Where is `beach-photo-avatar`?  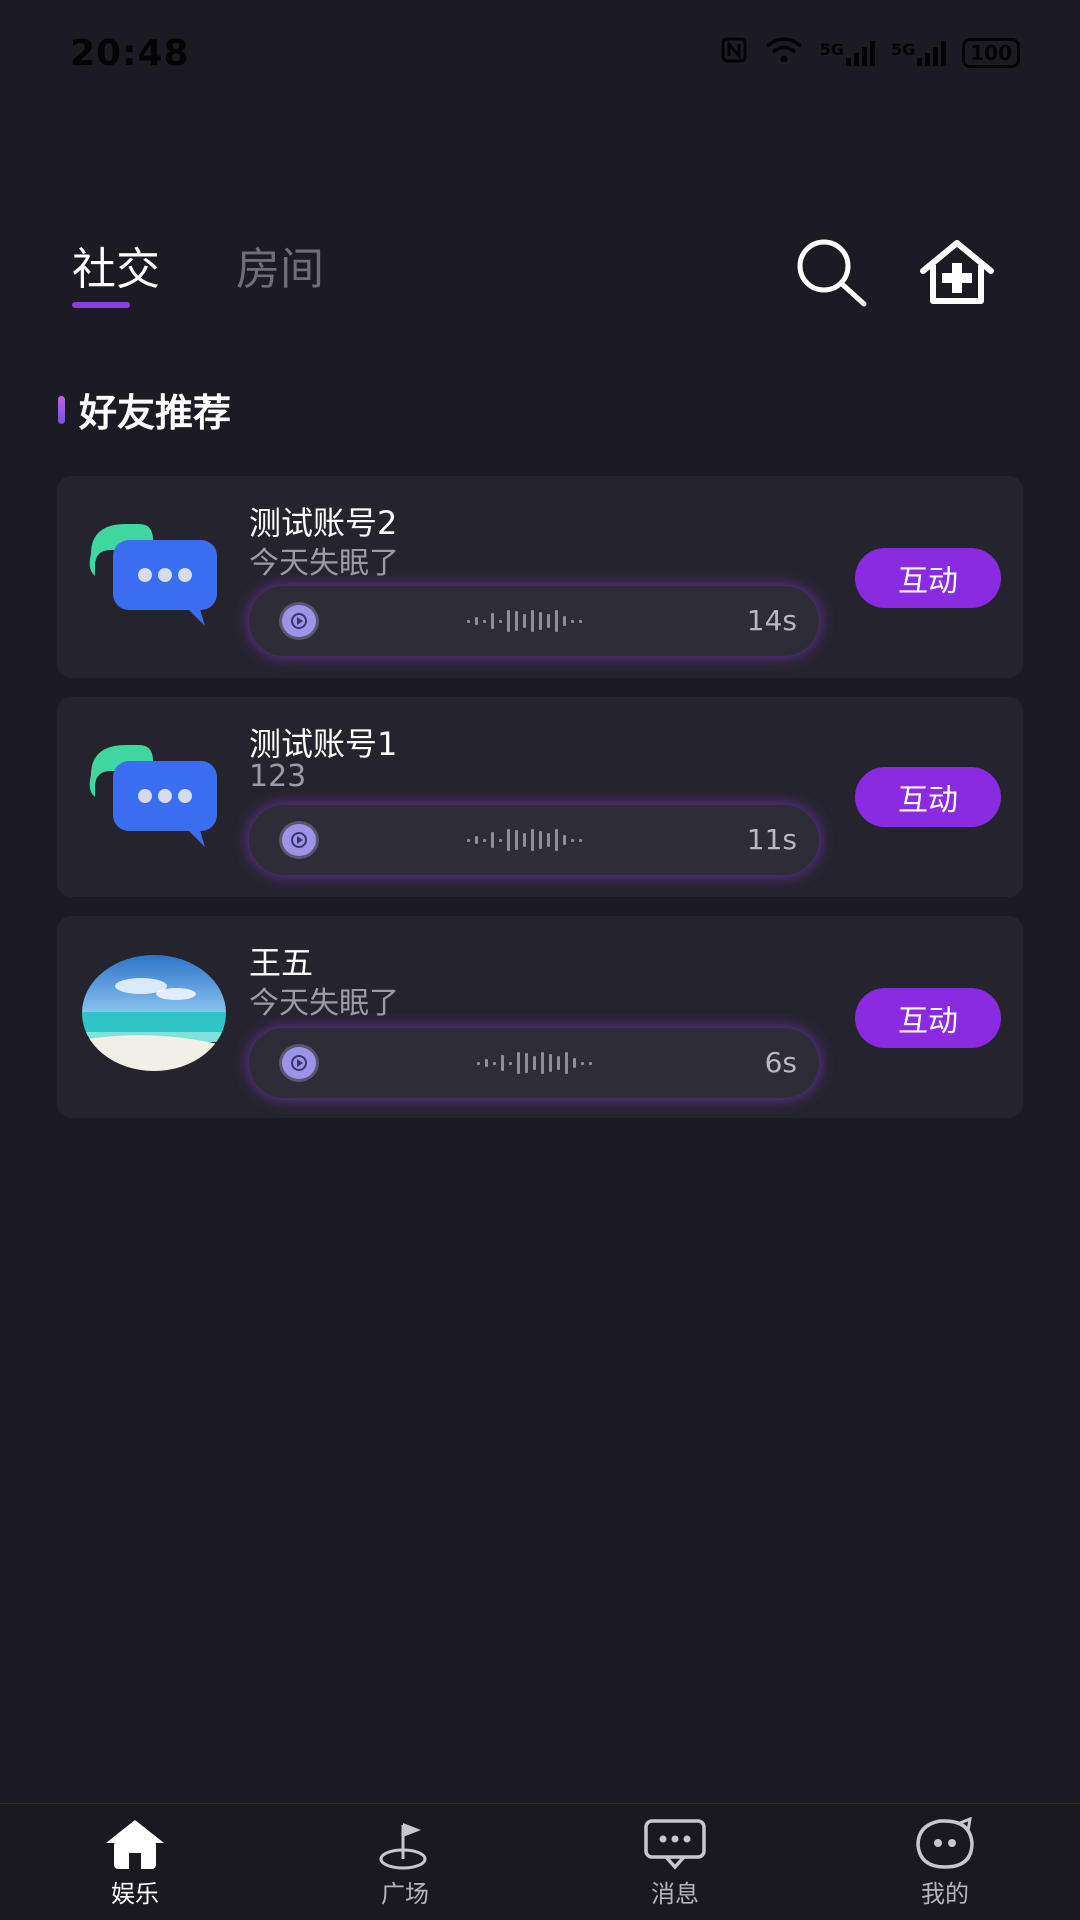 beach-photo-avatar is located at coordinates (154, 1014).